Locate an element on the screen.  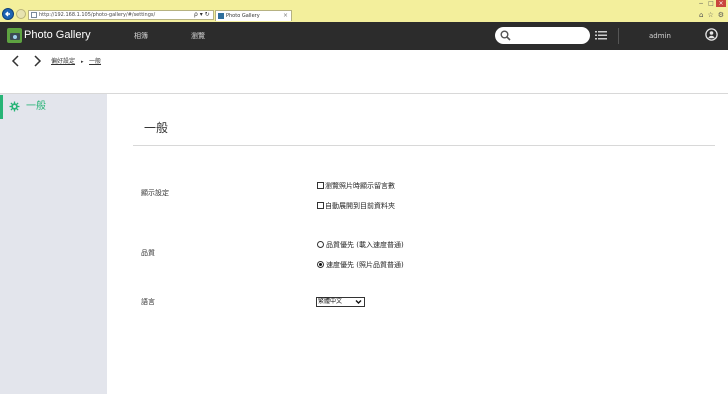
breadcrumb-general: 一般 is located at coordinates (95, 62).